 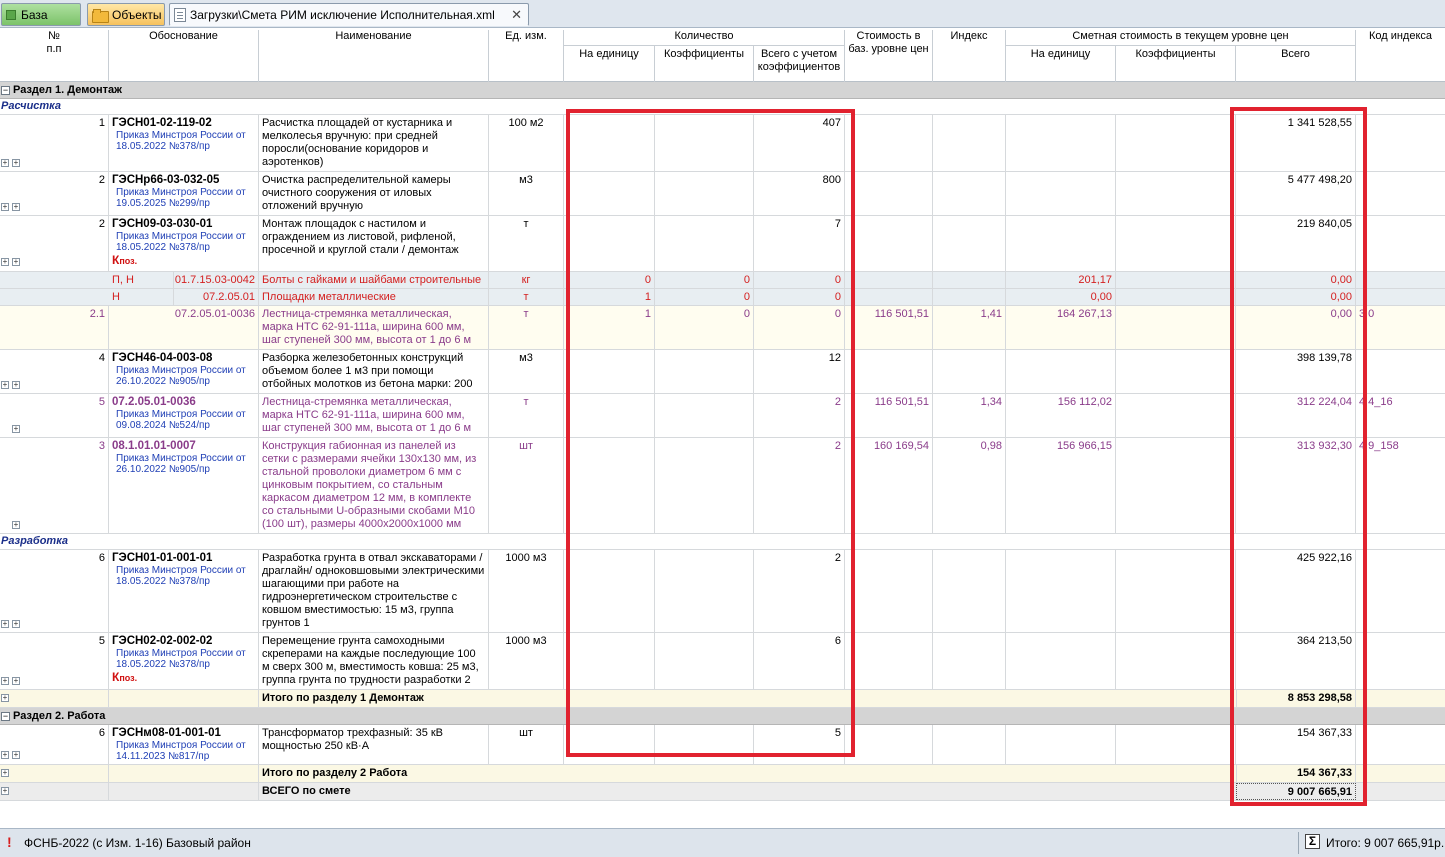 I want to click on grand-total-value: 9 007 665,91, so click(x=1296, y=791).